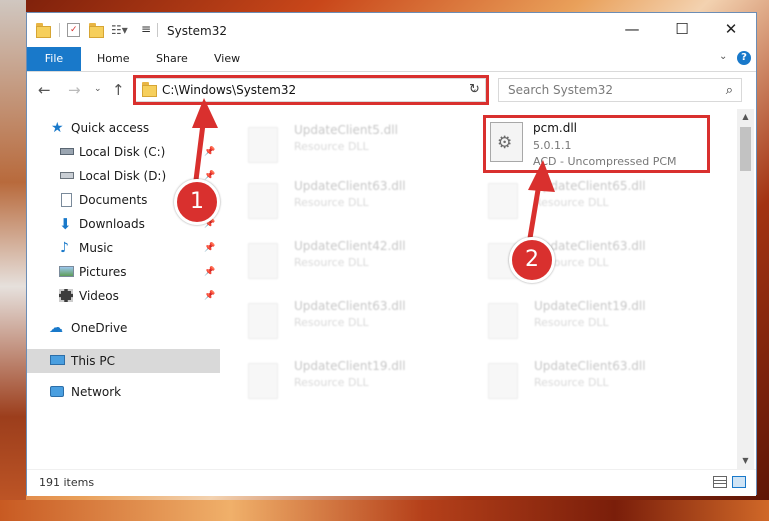 Image resolution: width=769 pixels, height=521 pixels. Describe the element at coordinates (98, 89) in the screenshot. I see `recent-locations-icon: ⌄` at that location.